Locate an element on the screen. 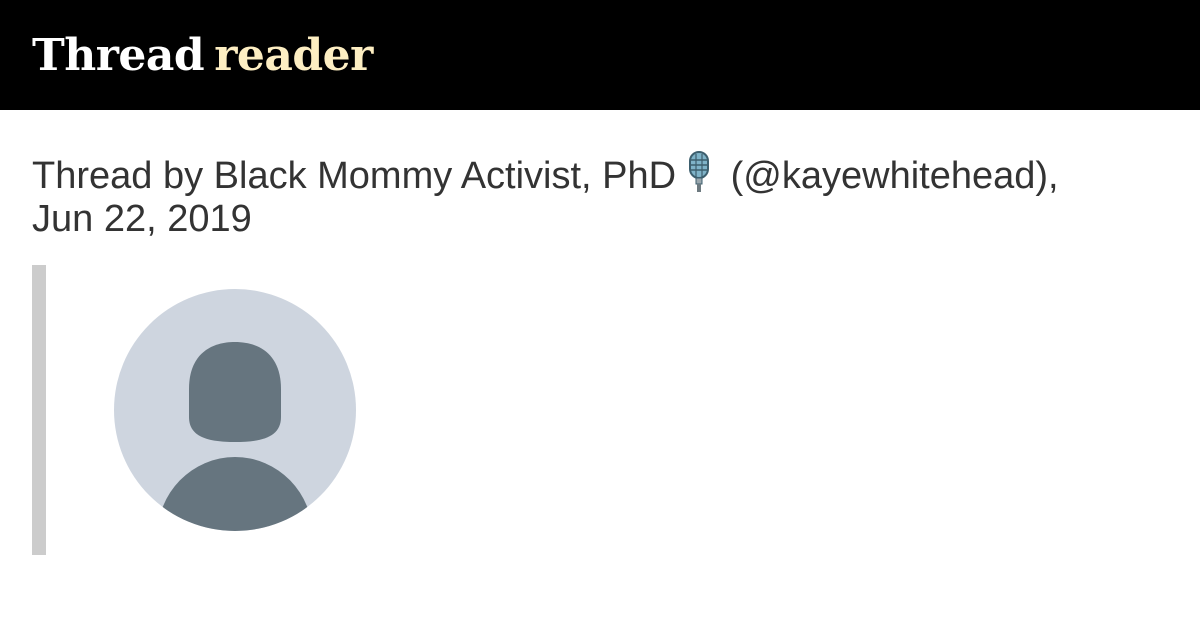  logo-word-thread: Thread is located at coordinates (118, 55).